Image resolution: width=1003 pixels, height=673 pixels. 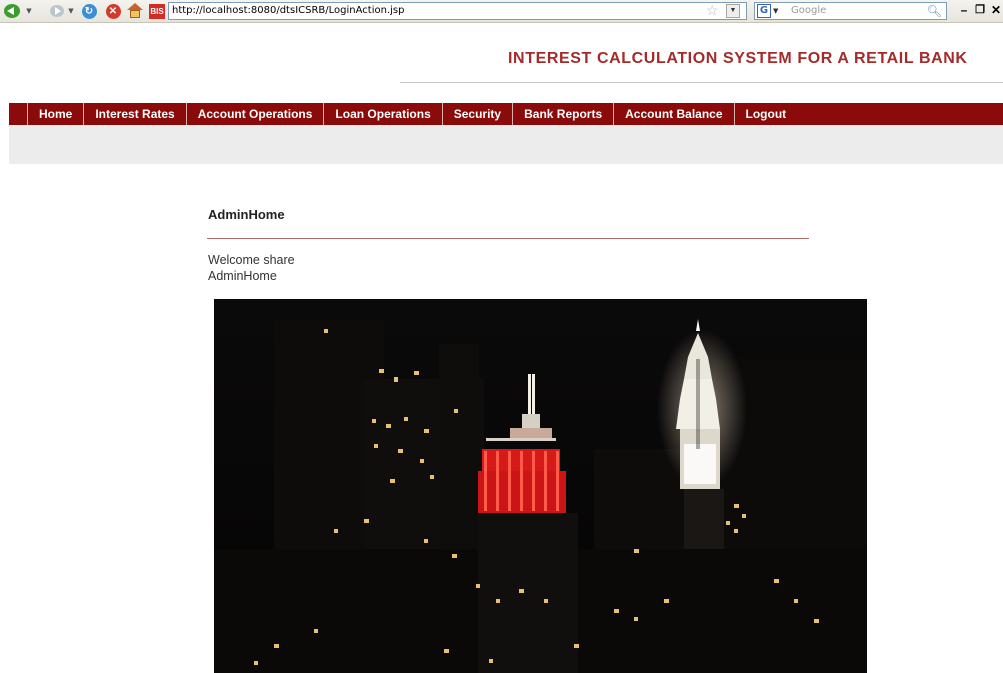 What do you see at coordinates (135, 11) in the screenshot?
I see `home-icon` at bounding box center [135, 11].